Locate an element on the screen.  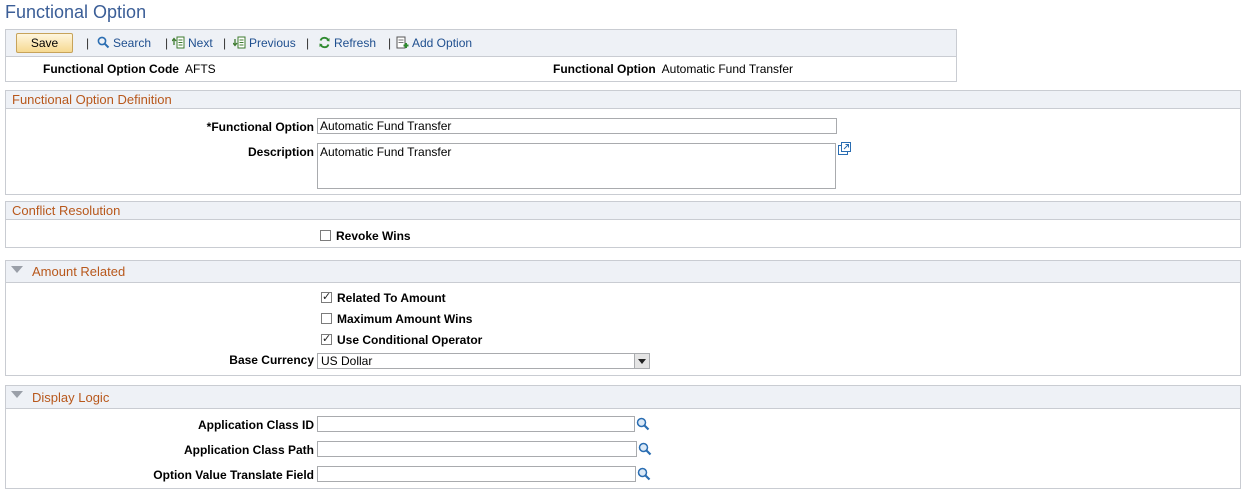
base-currency-select: US Dollar is located at coordinates (483, 361).